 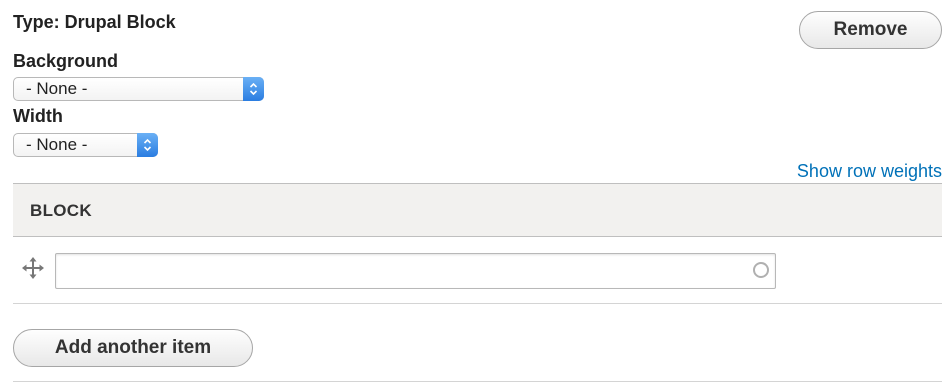 I want to click on throbber-circle-icon, so click(x=761, y=270).